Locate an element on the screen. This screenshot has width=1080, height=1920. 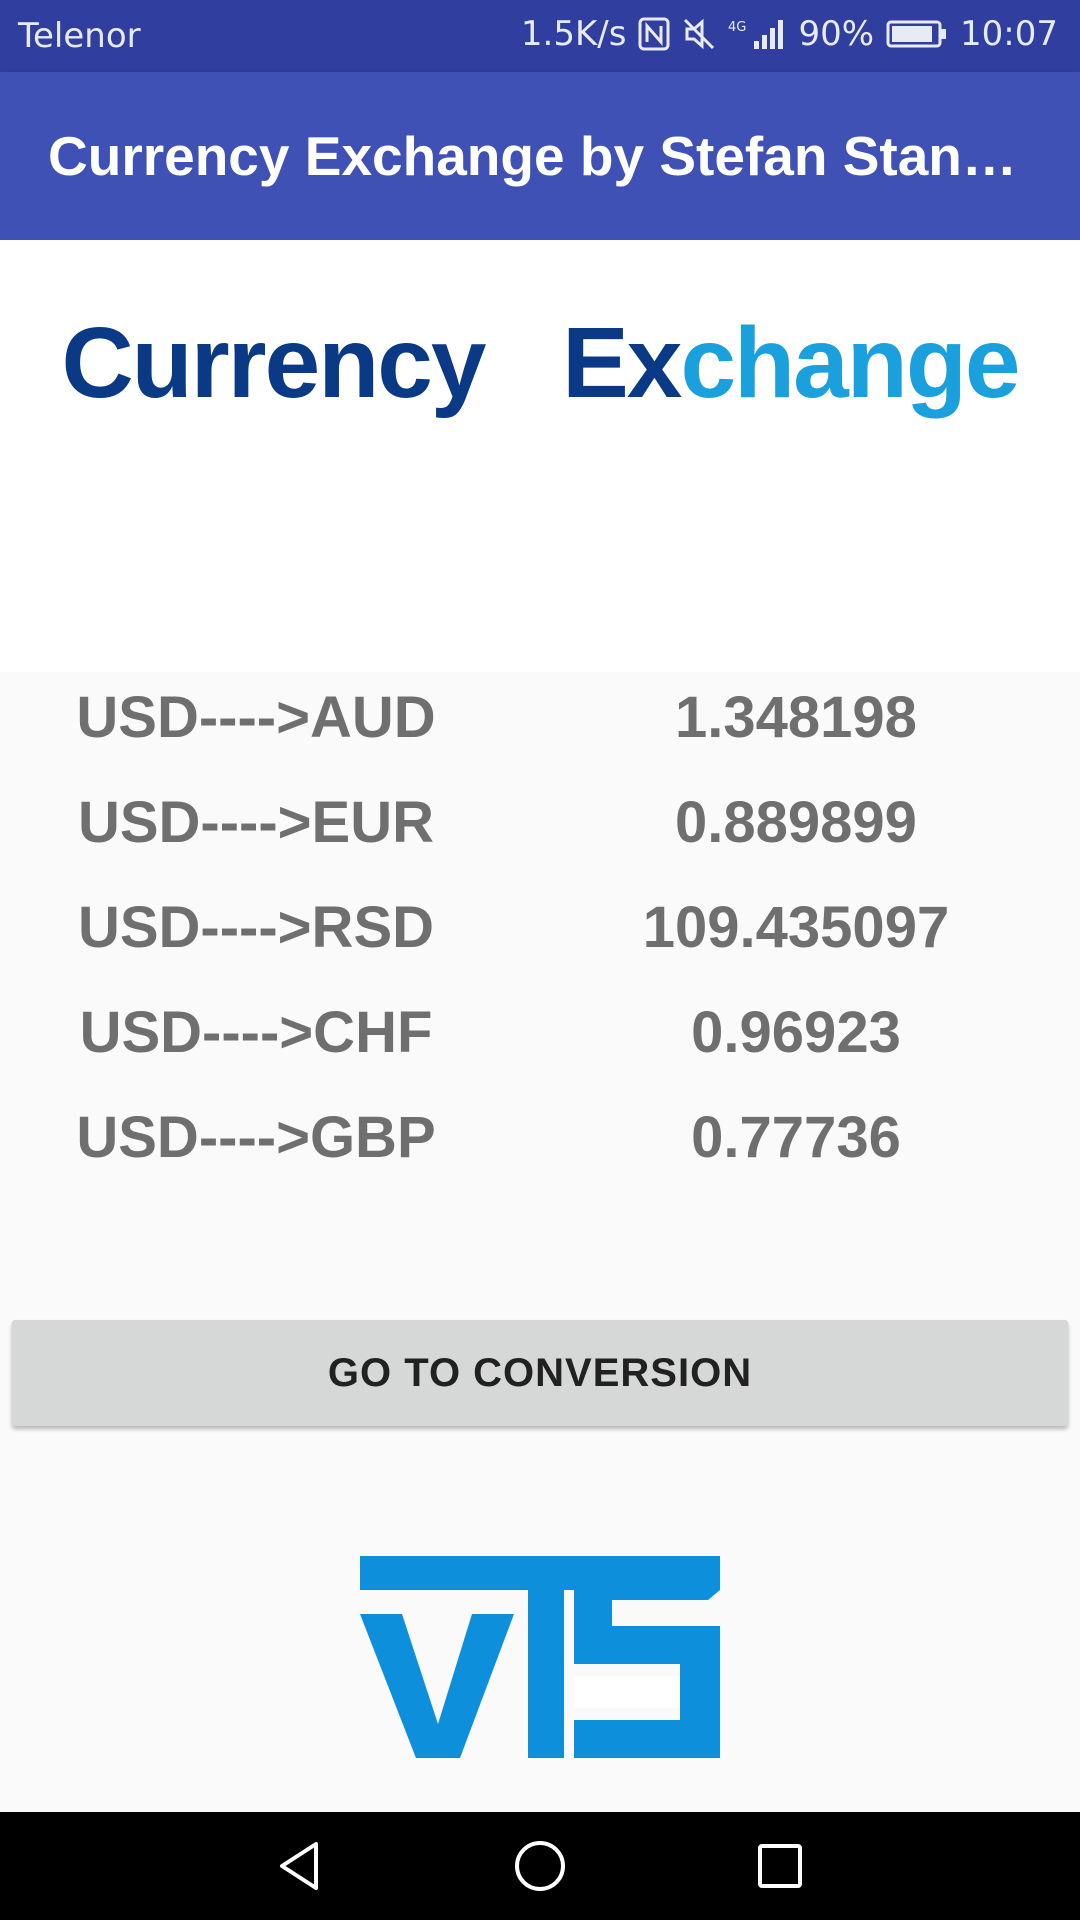
rate-pair: USD---->AUD is located at coordinates (256, 717).